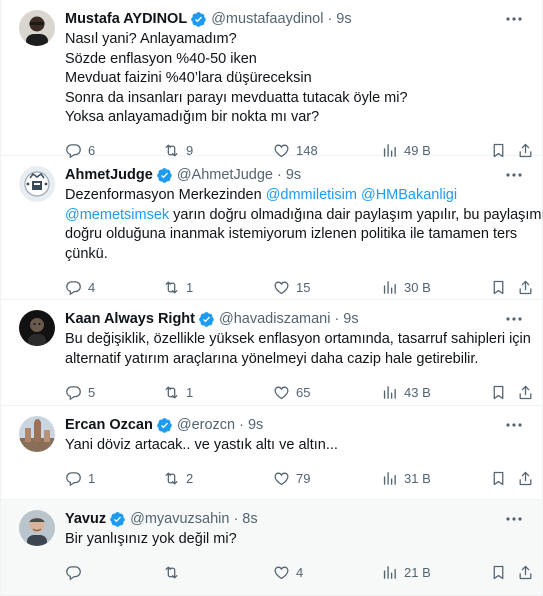  Describe the element at coordinates (206, 319) in the screenshot. I see `verified-badge-icon` at that location.